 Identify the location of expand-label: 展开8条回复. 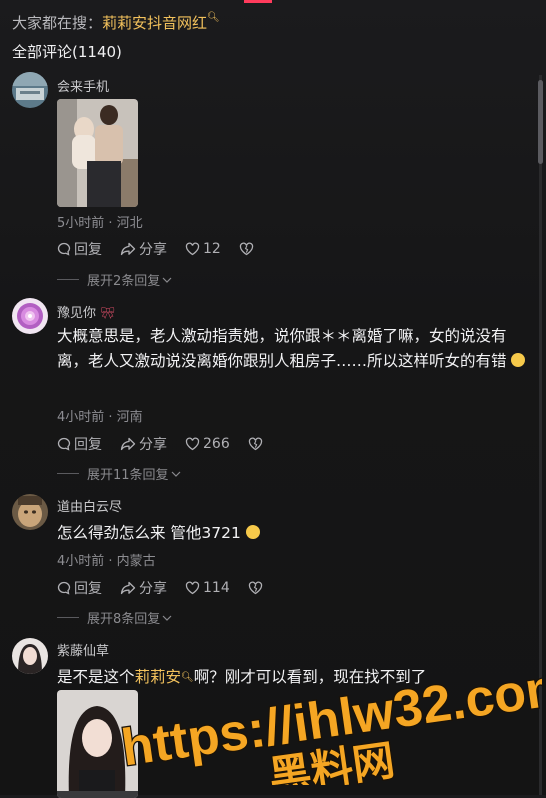
(124, 619).